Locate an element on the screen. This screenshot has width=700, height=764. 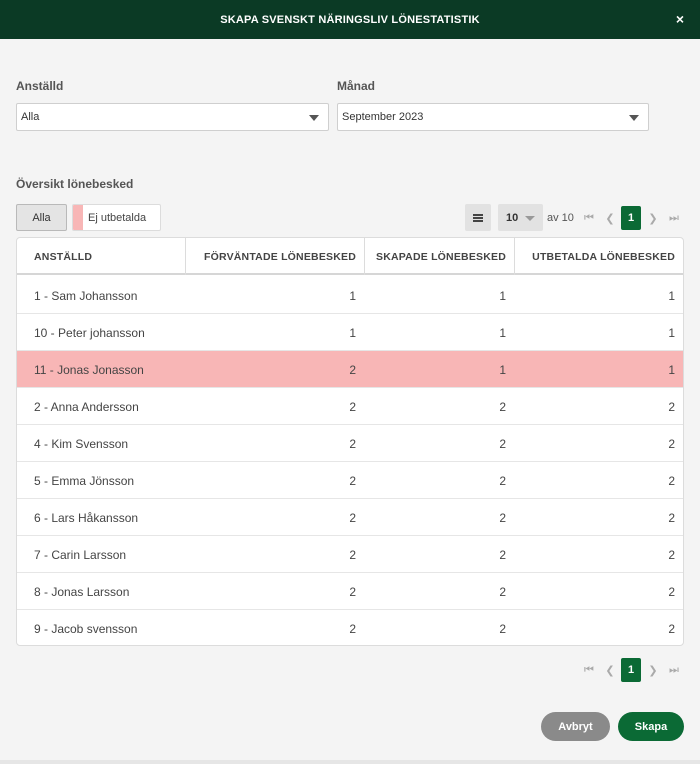
filter-unpaid-label: Ej utbetalda is located at coordinates (117, 217).